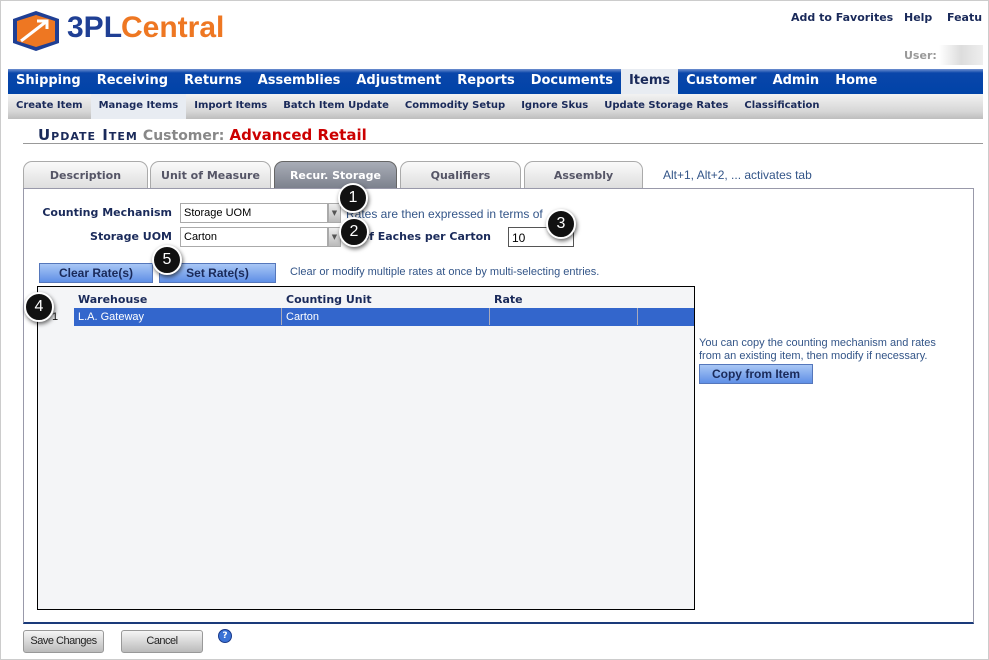 This screenshot has width=989, height=660. I want to click on nav-assemblies: Assemblies, so click(299, 81).